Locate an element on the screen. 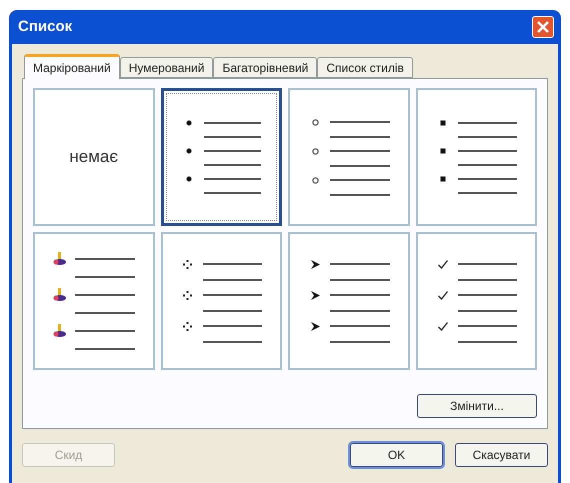 The image size is (570, 483). none-label: немає is located at coordinates (93, 157).